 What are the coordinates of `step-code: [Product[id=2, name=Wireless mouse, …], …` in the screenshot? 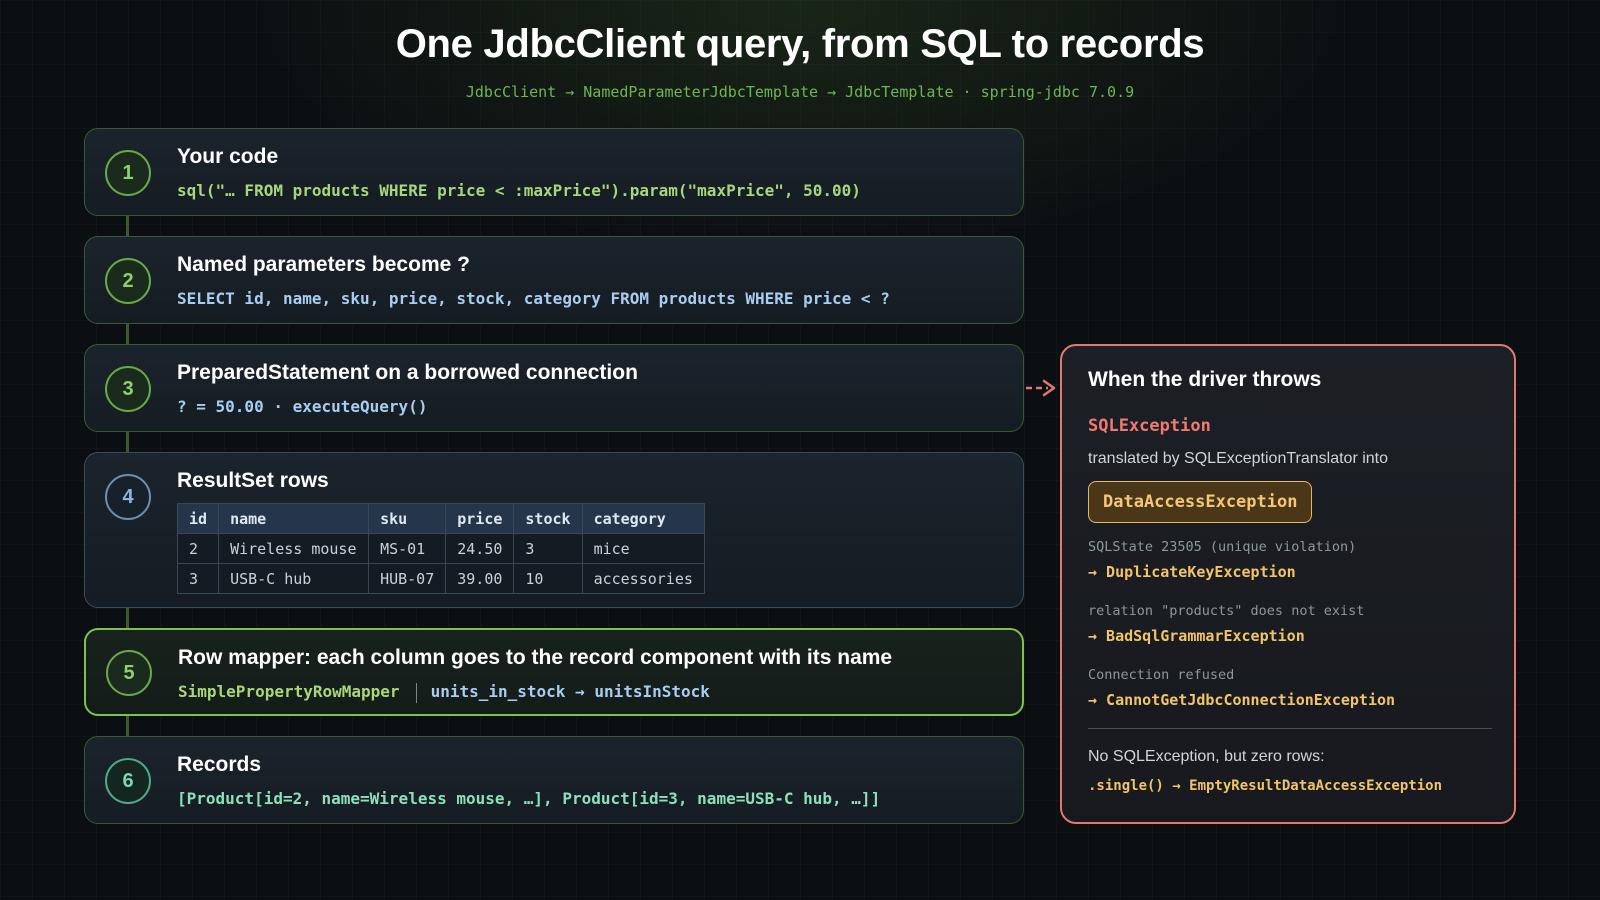 It's located at (529, 798).